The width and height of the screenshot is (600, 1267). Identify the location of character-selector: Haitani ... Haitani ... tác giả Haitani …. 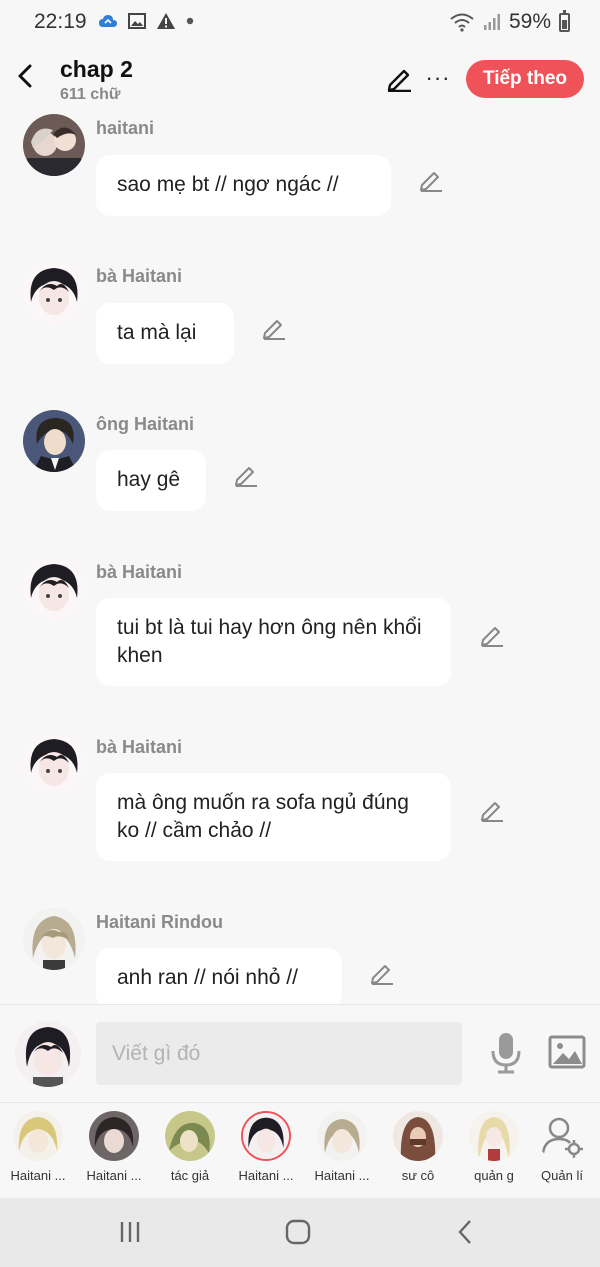
(300, 1150).